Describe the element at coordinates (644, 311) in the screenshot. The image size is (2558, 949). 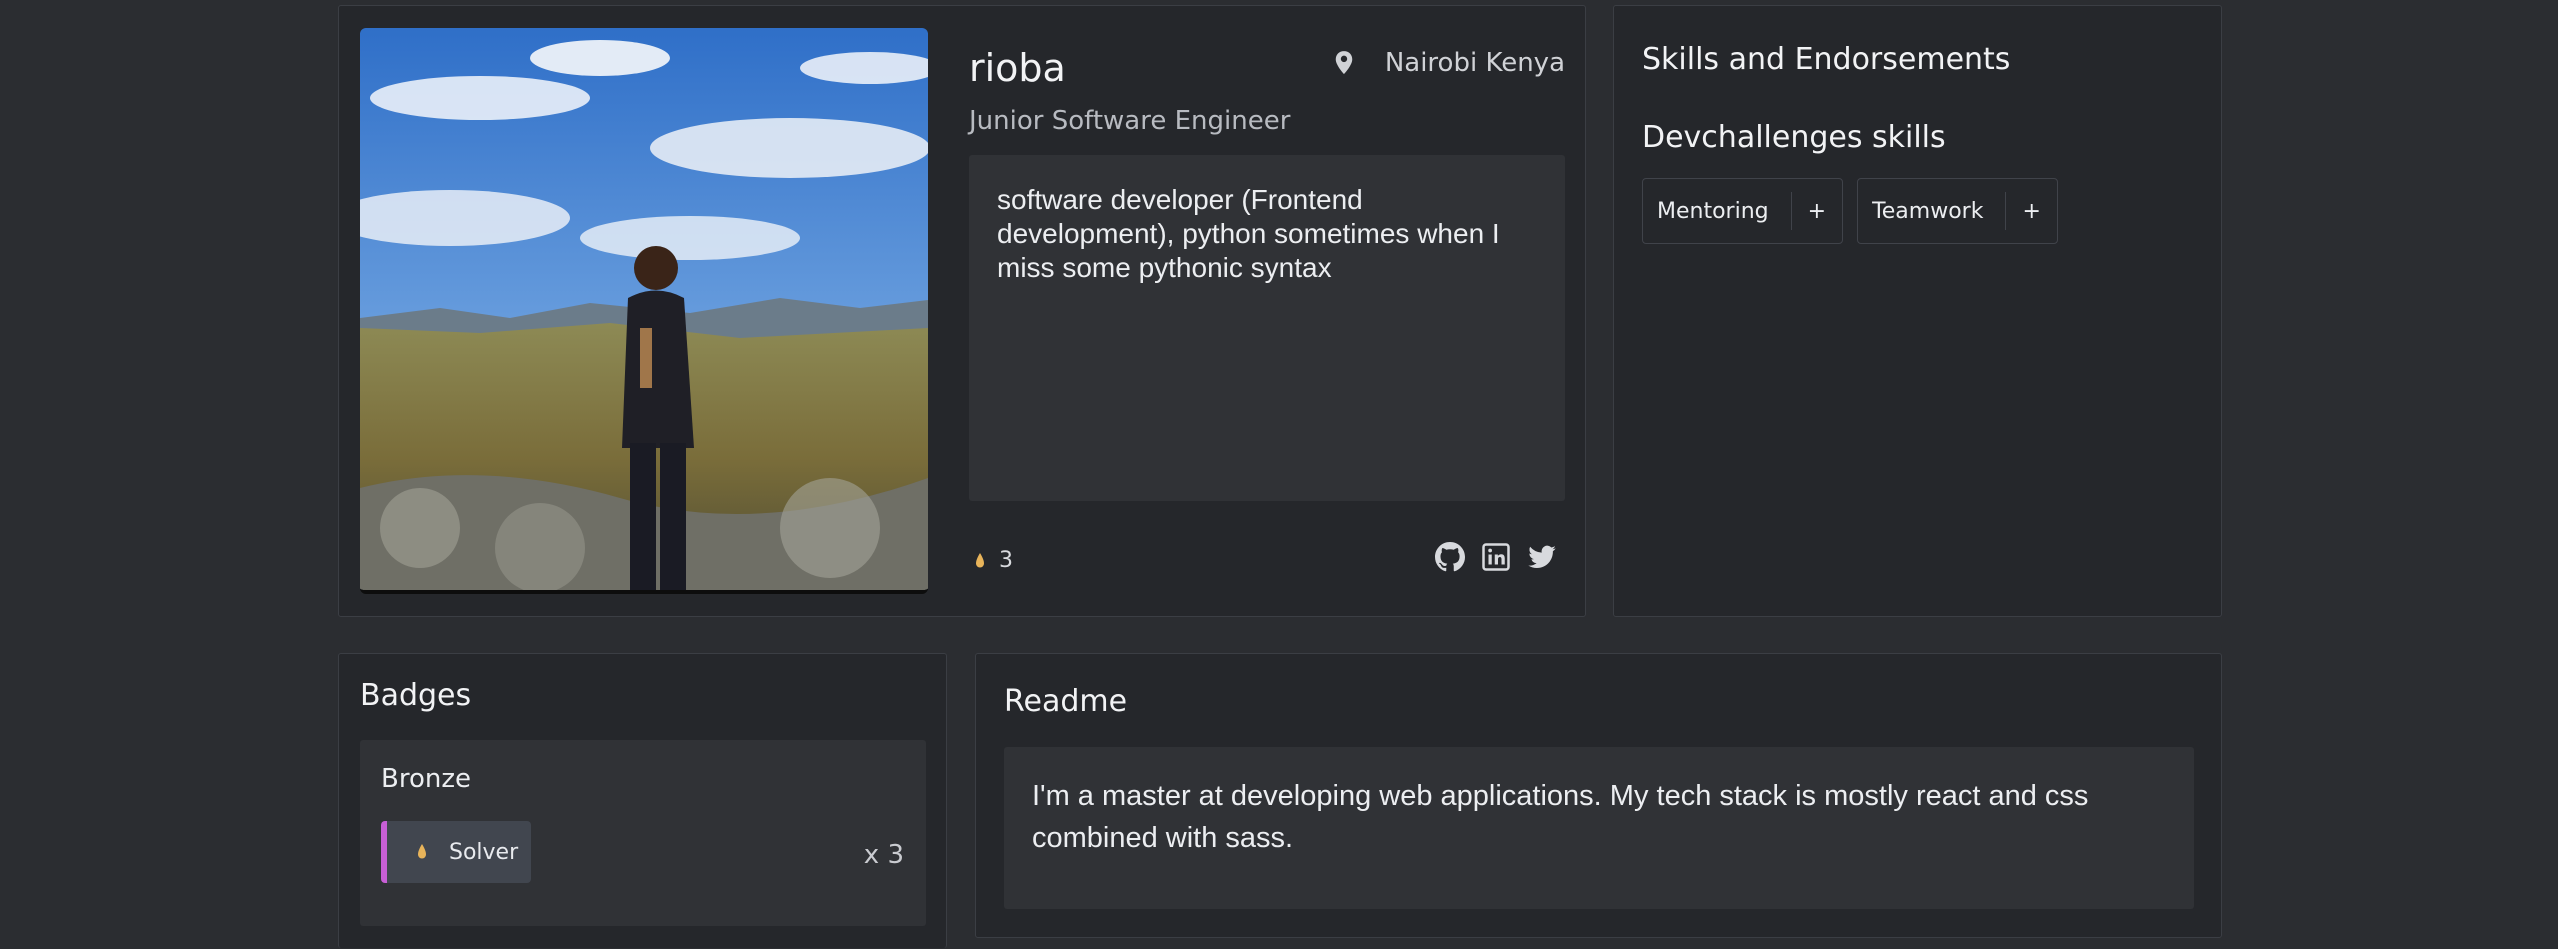
I see `profile-photo` at that location.